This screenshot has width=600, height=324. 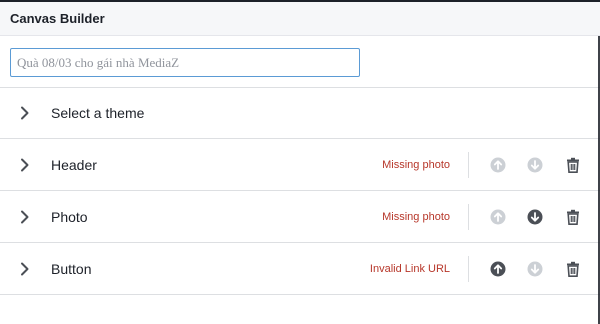 What do you see at coordinates (74, 164) in the screenshot?
I see `component-label: Header` at bounding box center [74, 164].